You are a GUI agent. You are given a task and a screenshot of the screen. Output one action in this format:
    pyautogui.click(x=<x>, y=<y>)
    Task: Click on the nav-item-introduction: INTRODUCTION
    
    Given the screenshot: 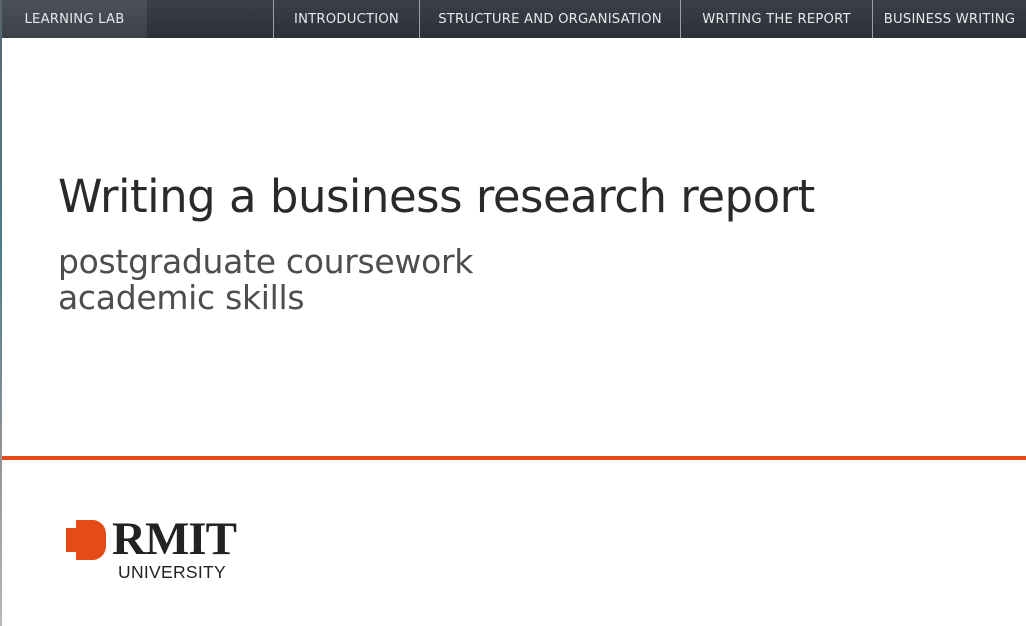 What is the action you would take?
    pyautogui.click(x=347, y=19)
    